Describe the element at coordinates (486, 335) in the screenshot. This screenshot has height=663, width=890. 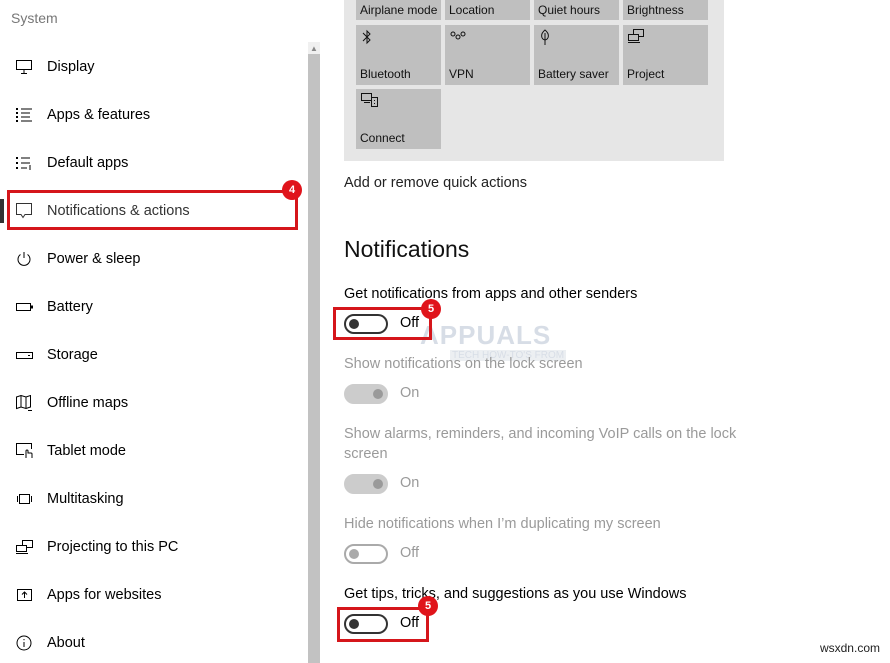
I see `watermark-logo-text: APPUALS` at that location.